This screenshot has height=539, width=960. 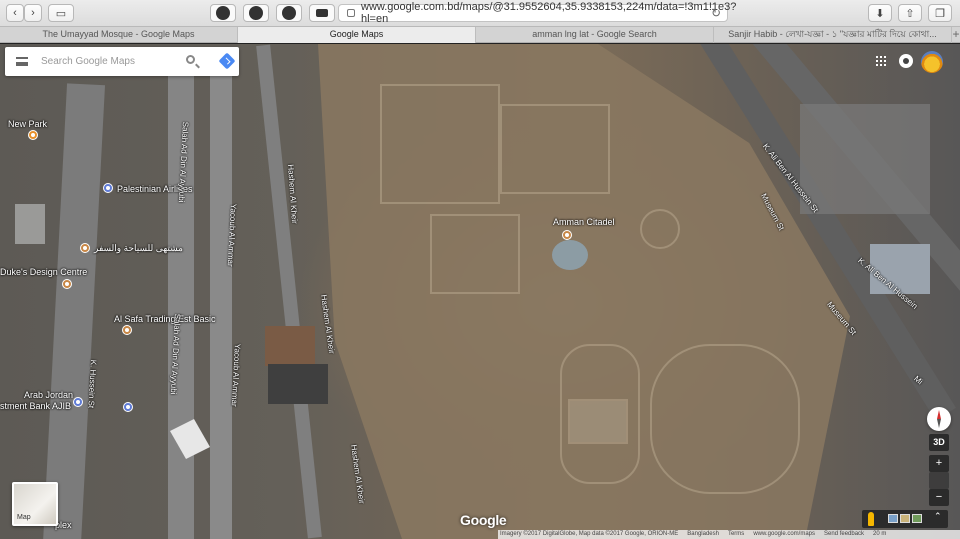 What do you see at coordinates (871, 519) in the screenshot?
I see `pegman-icon` at bounding box center [871, 519].